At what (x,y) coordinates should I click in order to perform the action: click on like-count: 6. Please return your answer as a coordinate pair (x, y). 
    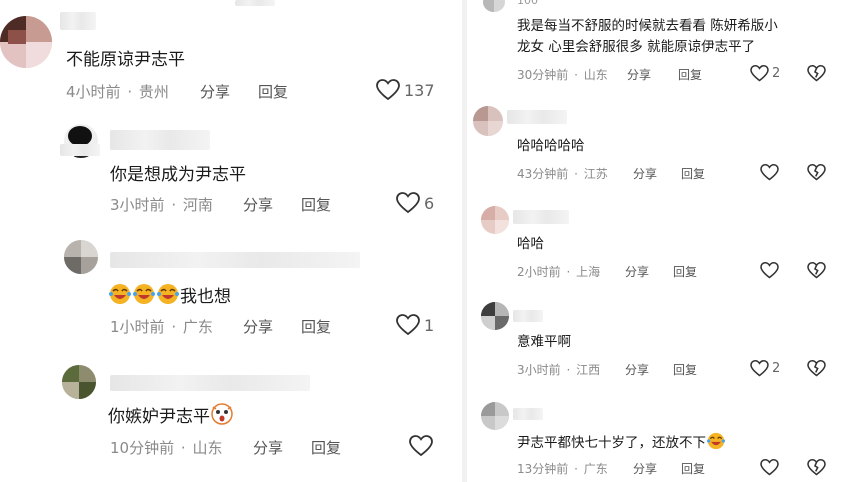
    Looking at the image, I should click on (429, 203).